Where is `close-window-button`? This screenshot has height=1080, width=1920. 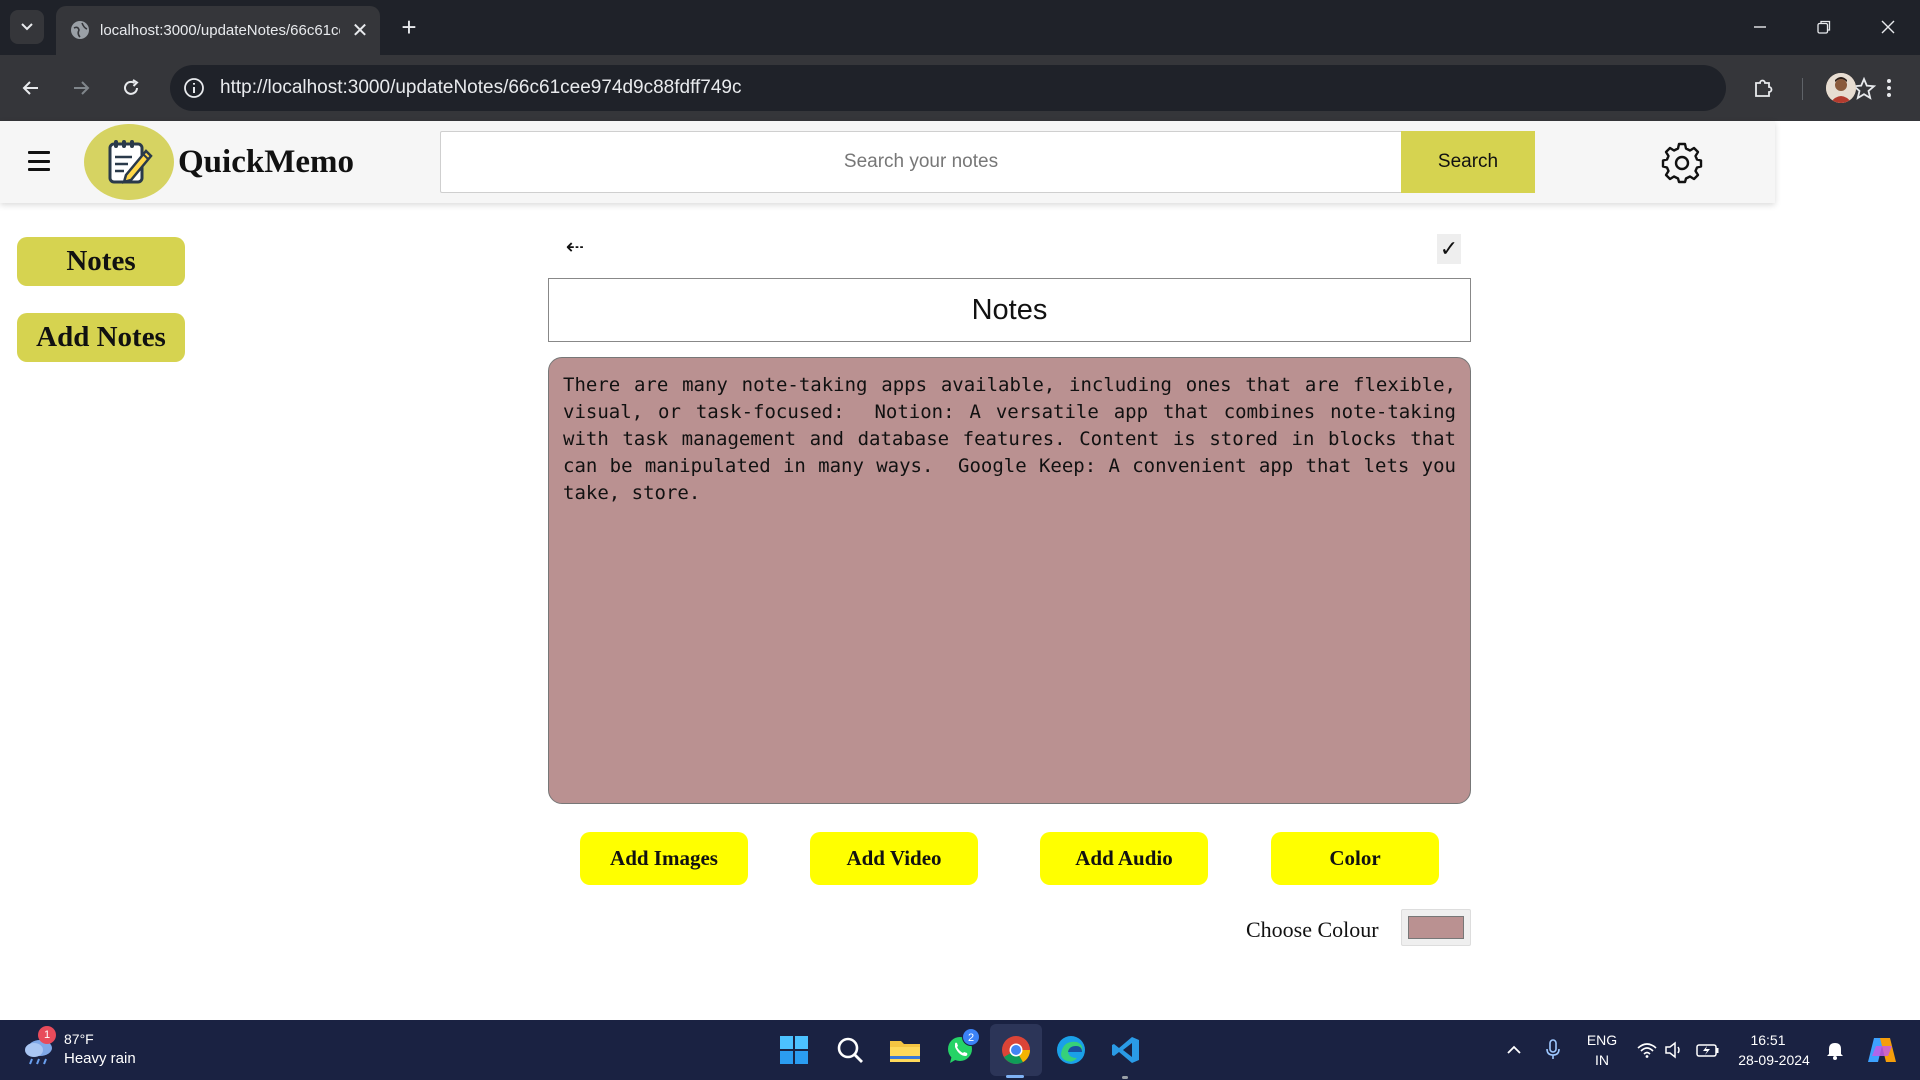 close-window-button is located at coordinates (1888, 27).